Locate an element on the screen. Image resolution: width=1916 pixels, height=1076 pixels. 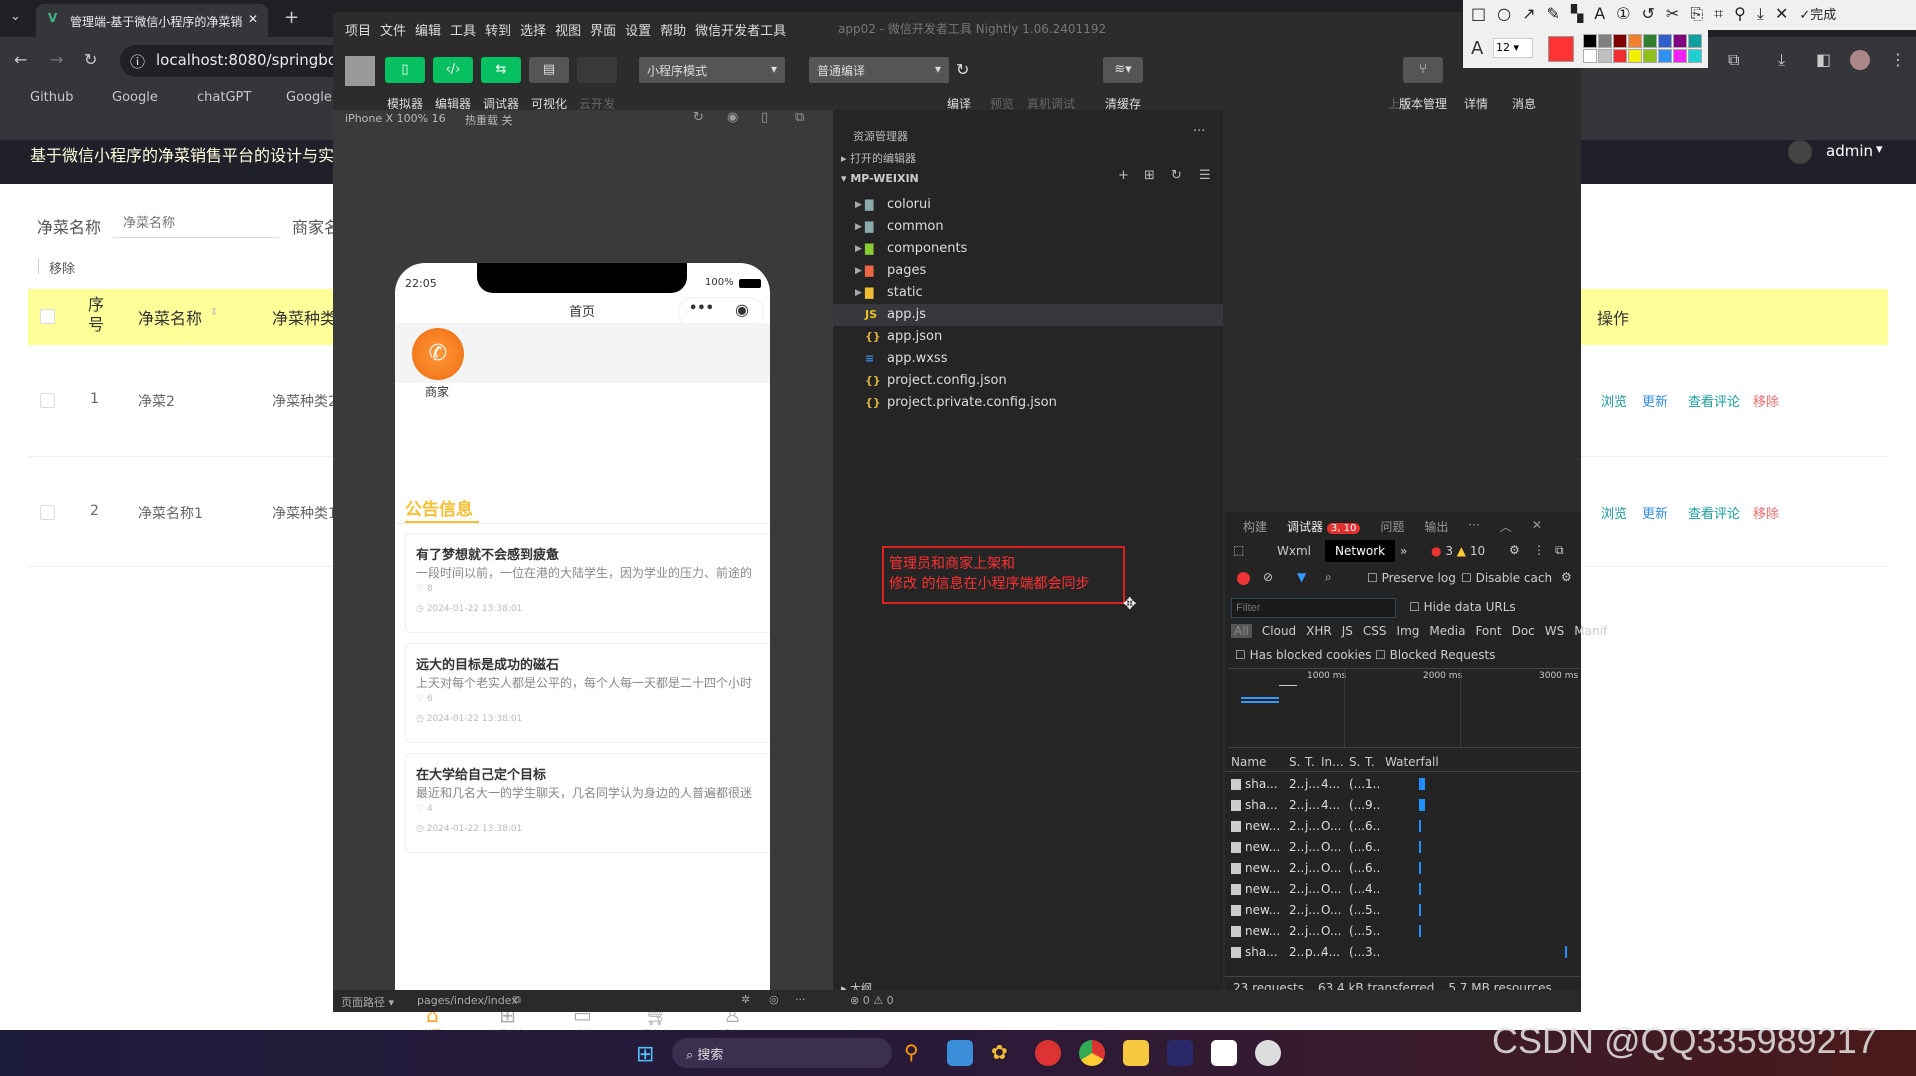
close-icon: ✕ is located at coordinates (1537, 527).